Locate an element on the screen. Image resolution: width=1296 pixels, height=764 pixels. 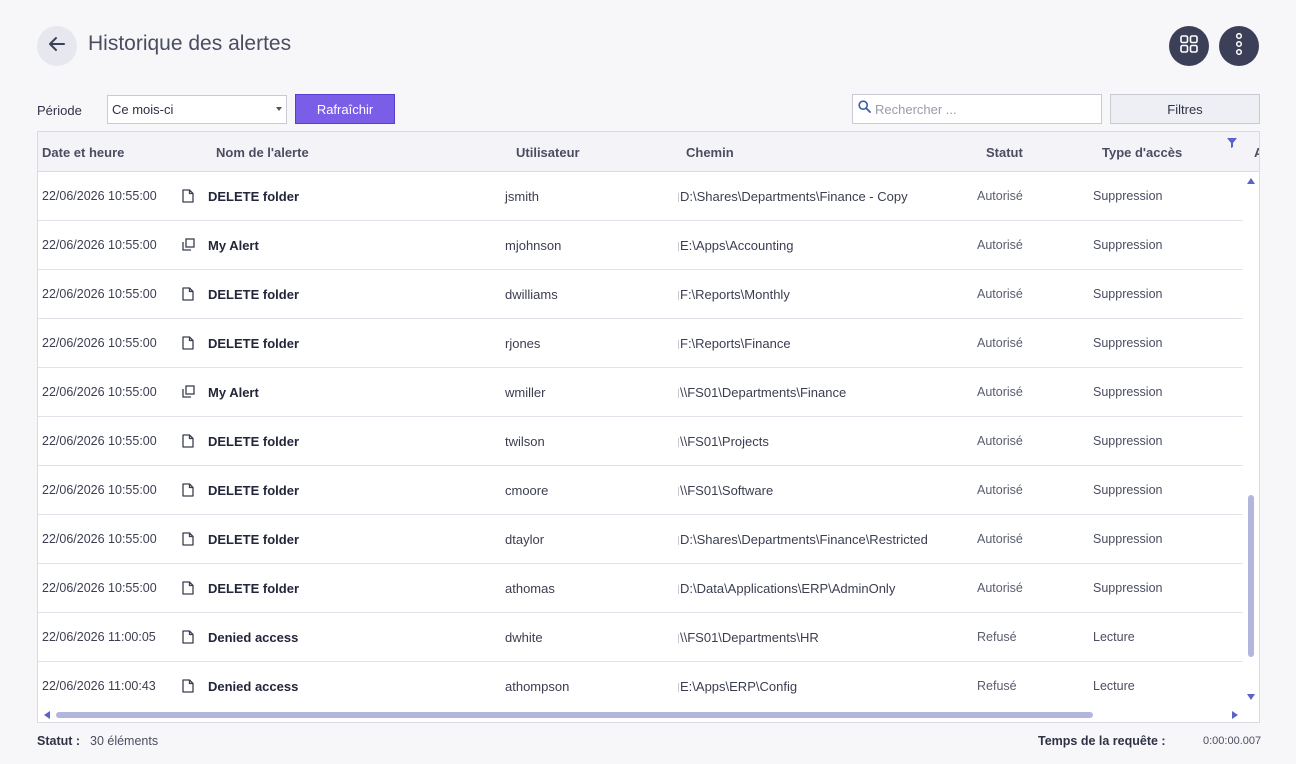
scroll-right-icon is located at coordinates (1235, 715).